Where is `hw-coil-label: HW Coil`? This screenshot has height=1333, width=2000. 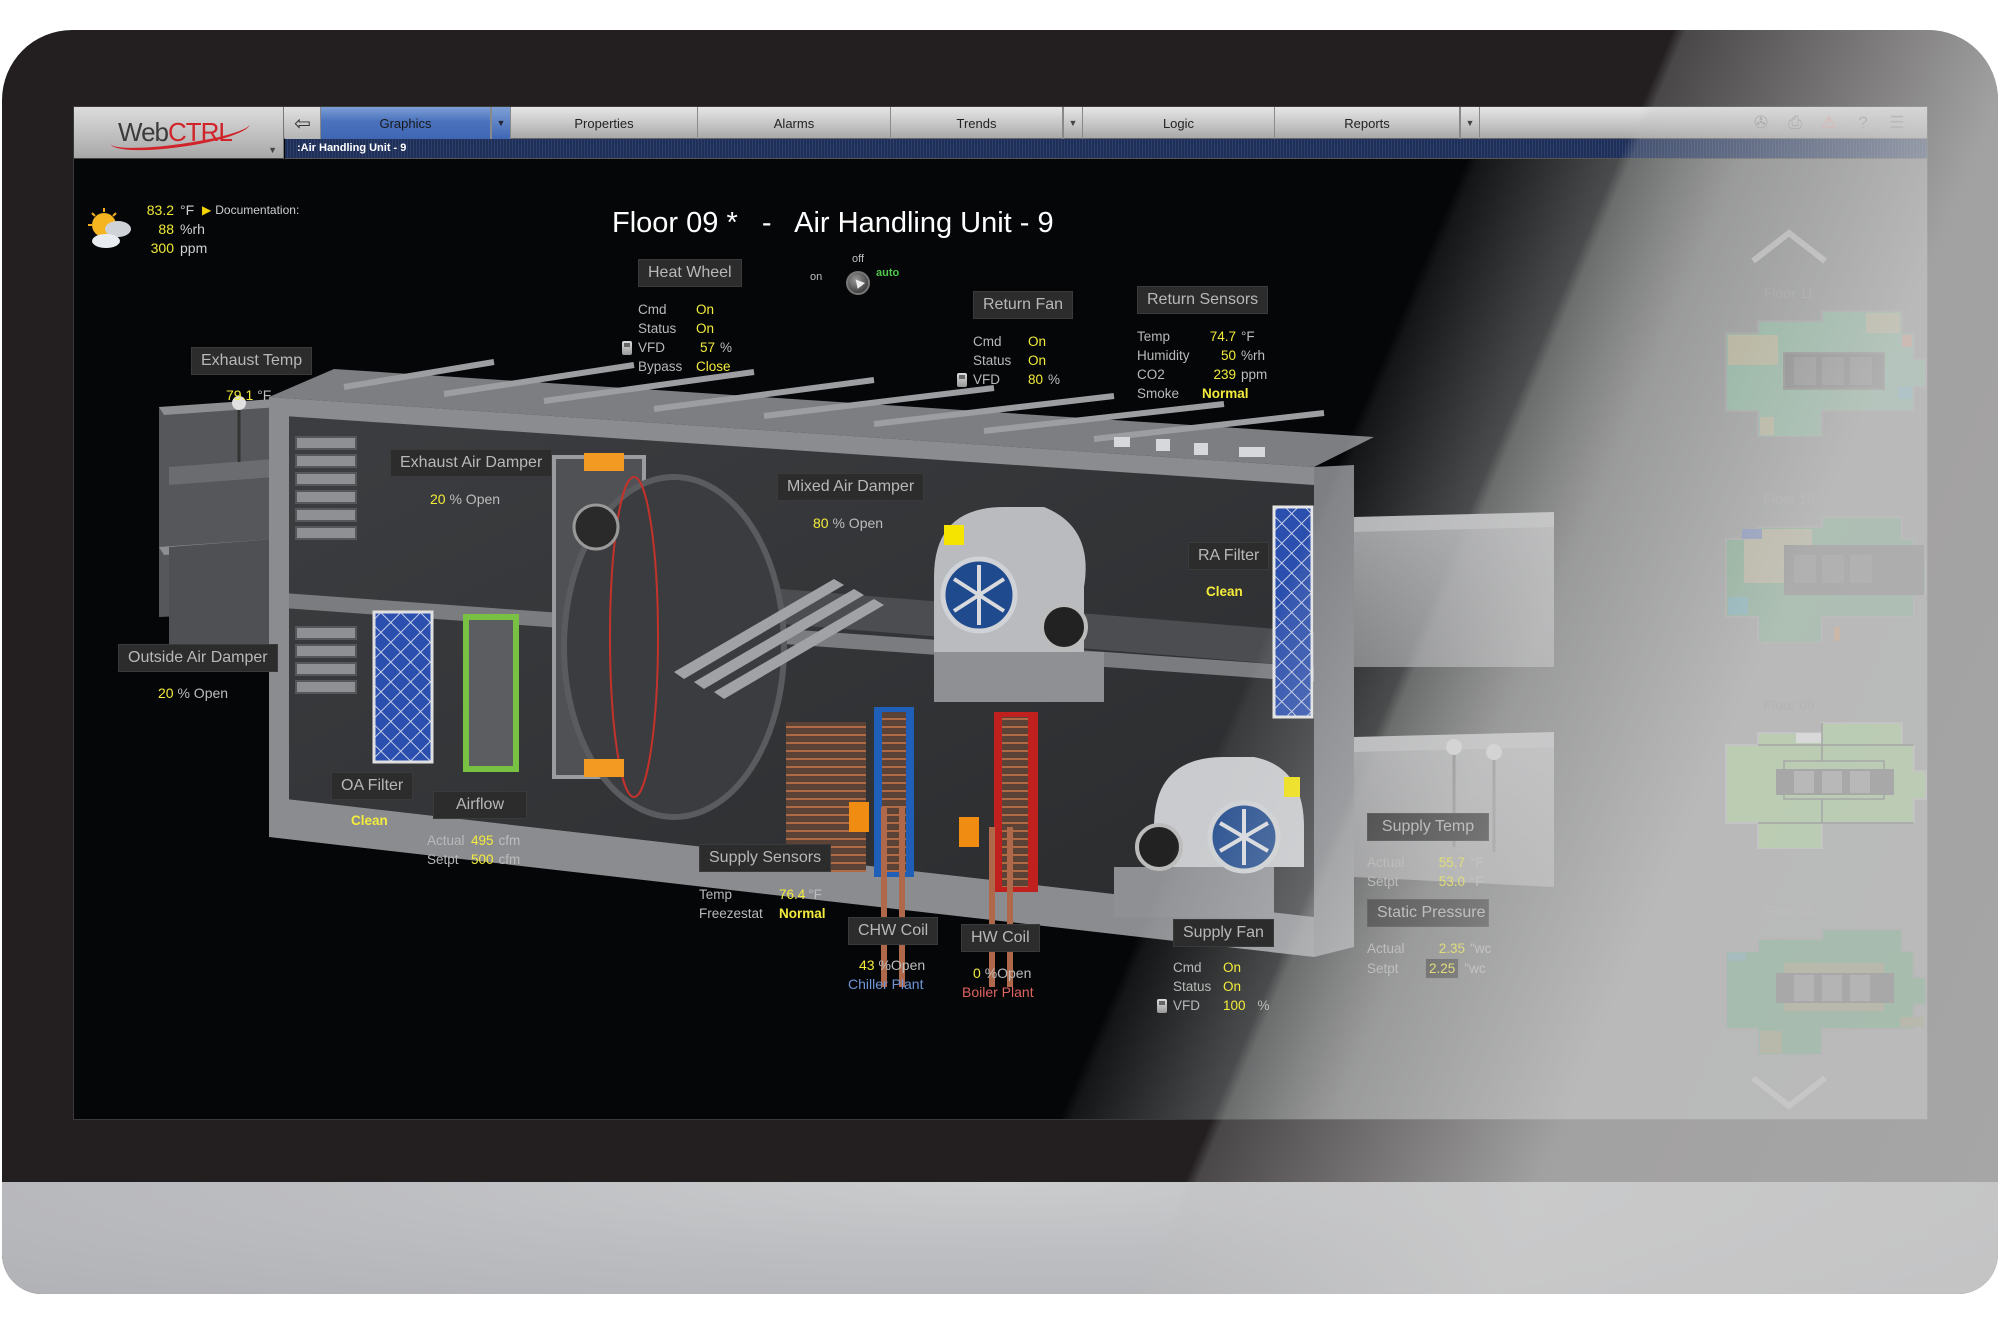
hw-coil-label: HW Coil is located at coordinates (1000, 938).